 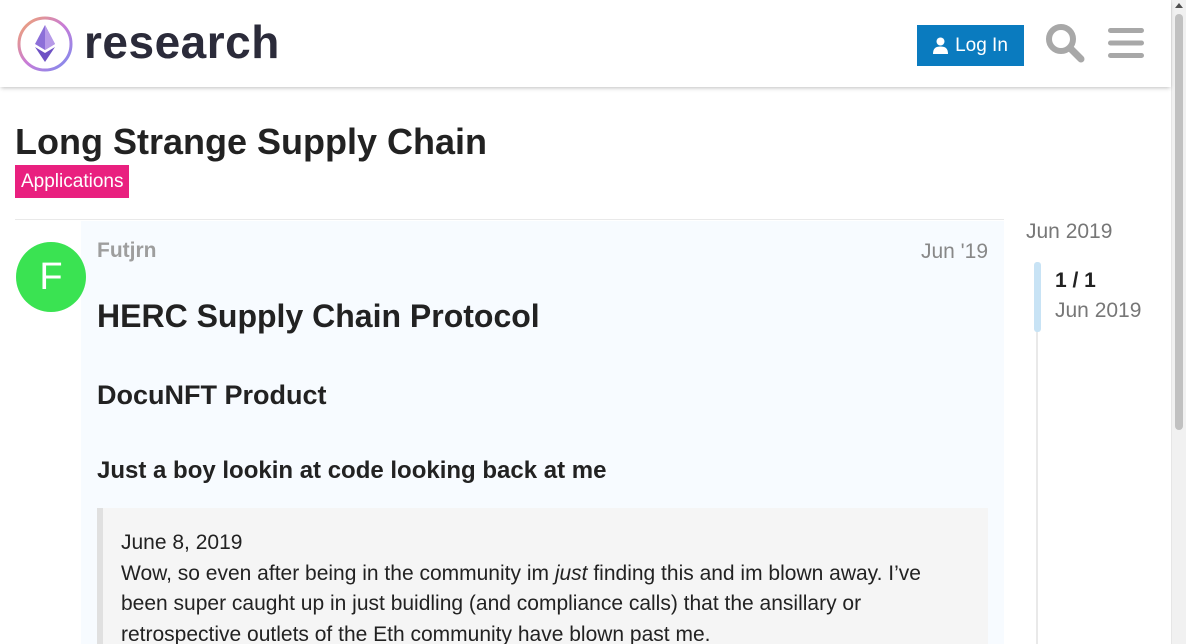 I want to click on login-button: Log In, so click(x=970, y=45).